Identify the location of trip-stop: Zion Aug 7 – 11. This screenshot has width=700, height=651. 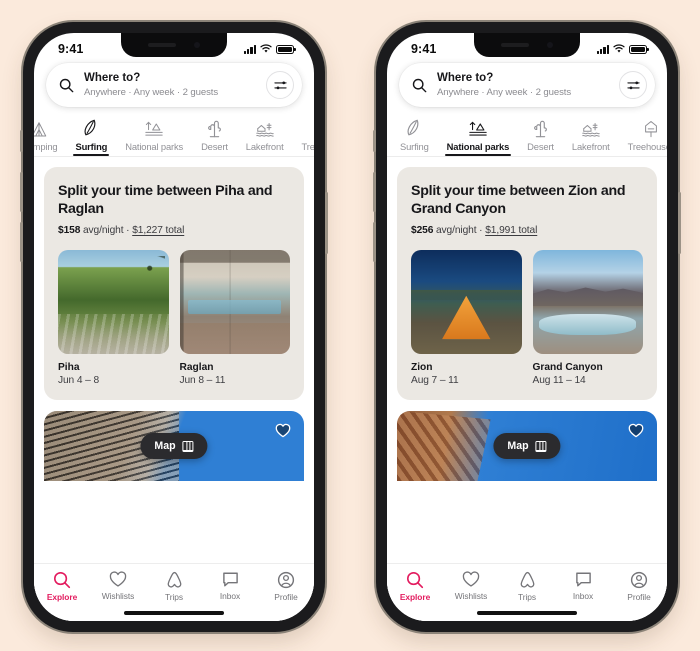
(466, 318).